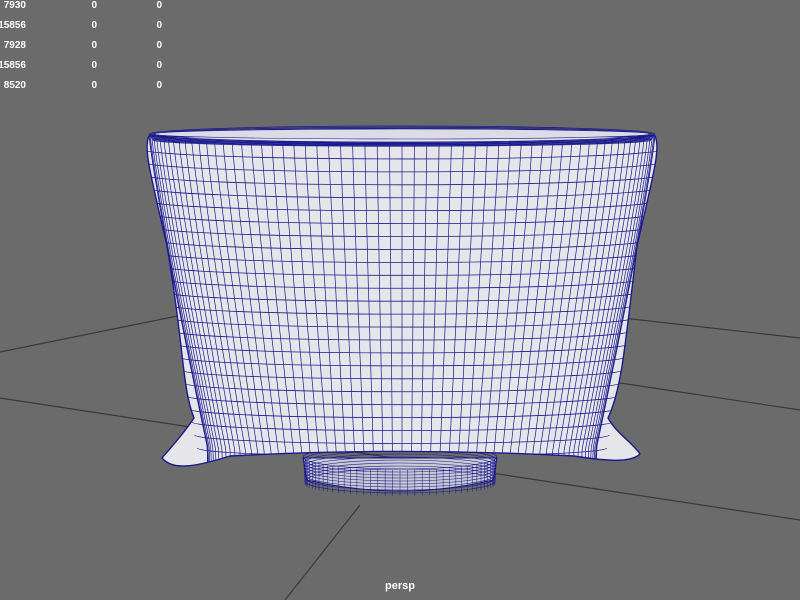 The width and height of the screenshot is (800, 600). I want to click on hud-row-tris: 15856 0 0, so click(100, 66).